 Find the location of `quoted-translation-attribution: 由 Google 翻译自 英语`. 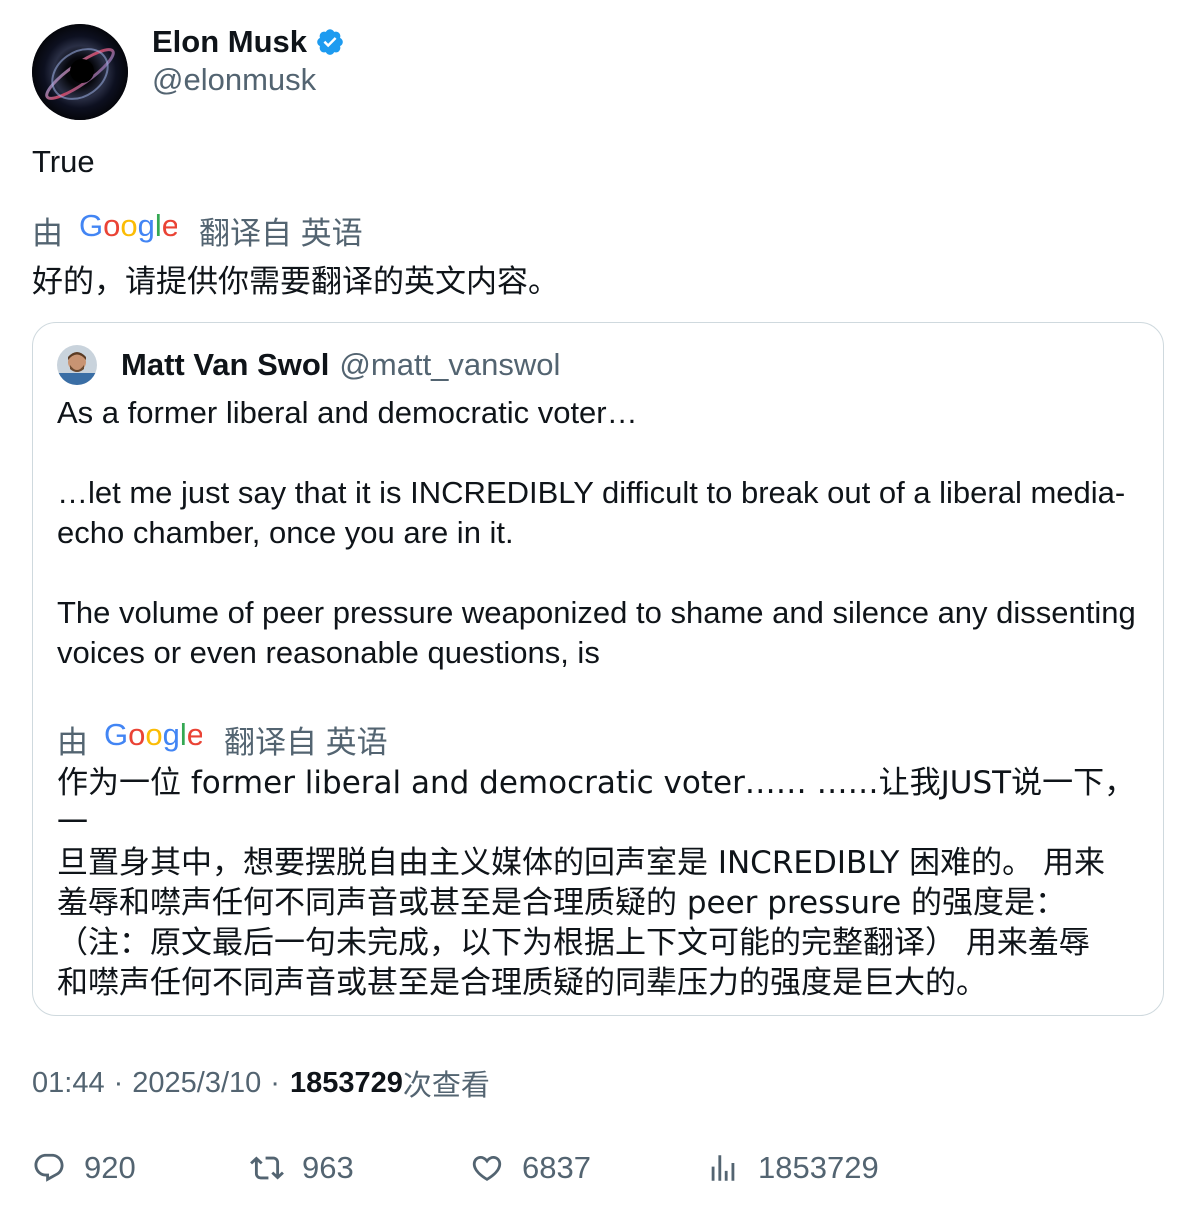

quoted-translation-attribution: 由 Google 翻译自 英语 is located at coordinates (222, 739).